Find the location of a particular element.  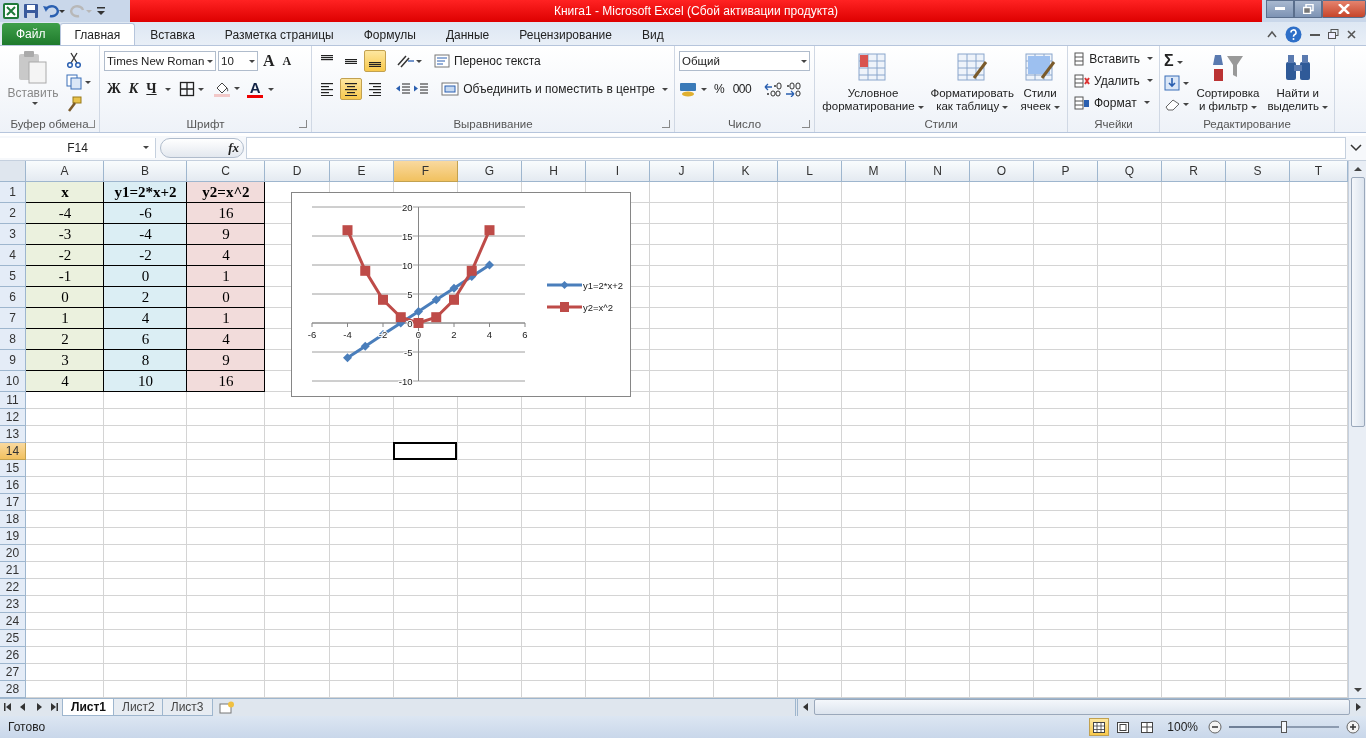

center-button is located at coordinates (350, 89).